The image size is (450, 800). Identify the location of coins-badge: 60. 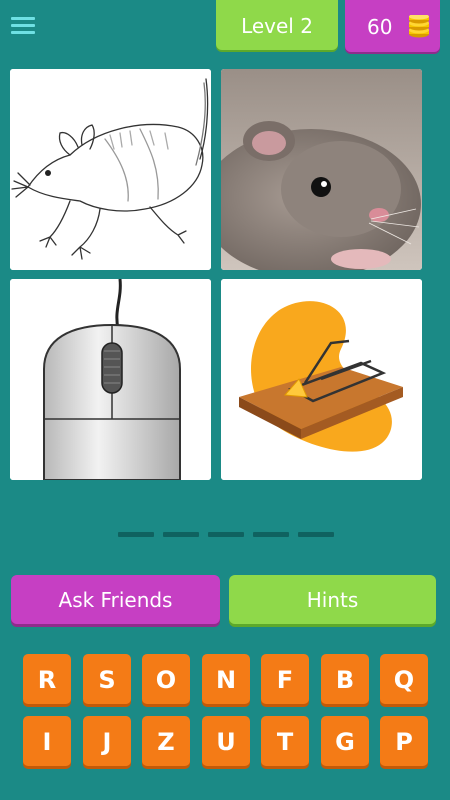
(392, 26).